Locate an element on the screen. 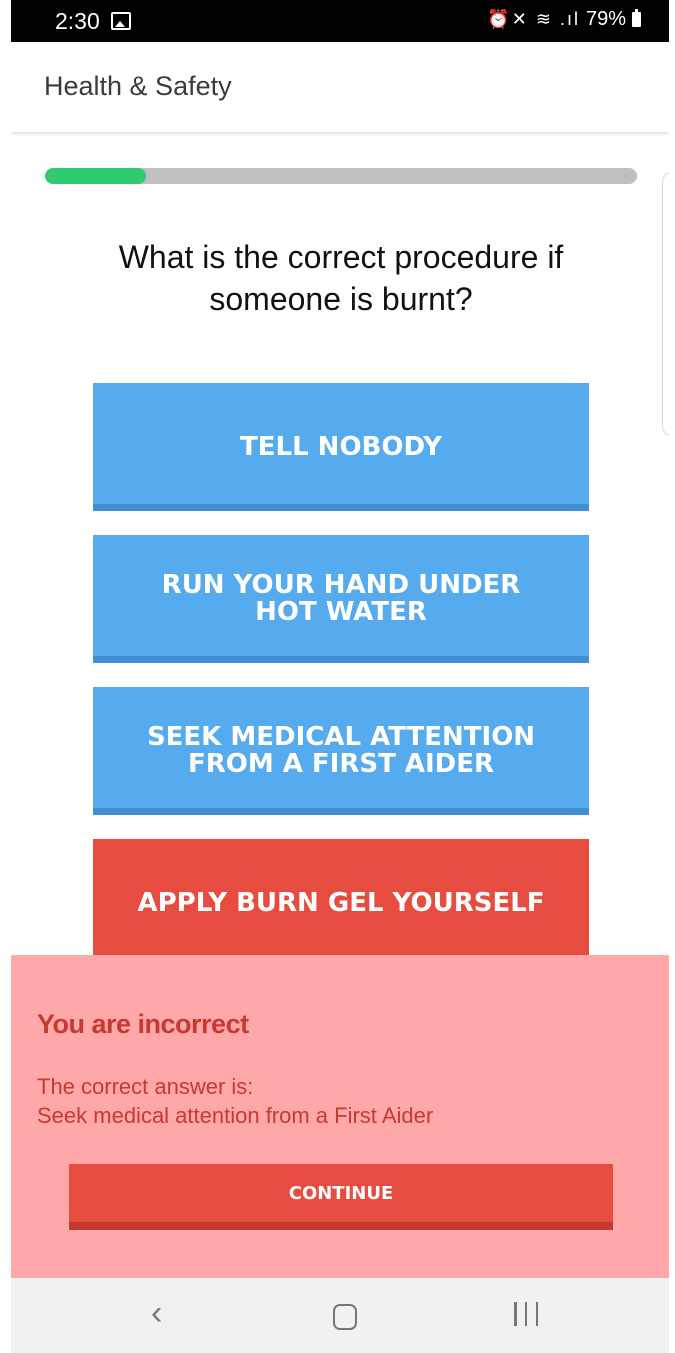 Image resolution: width=675 pixels, height=1353 pixels. feedback-line-1: The correct answer is: is located at coordinates (145, 1086).